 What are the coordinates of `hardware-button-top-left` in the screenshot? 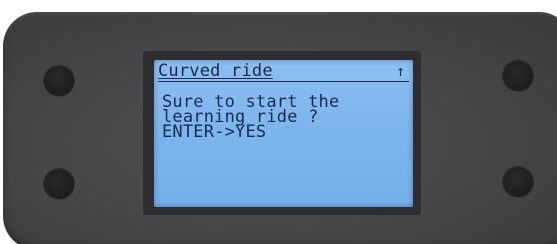 It's located at (59, 81).